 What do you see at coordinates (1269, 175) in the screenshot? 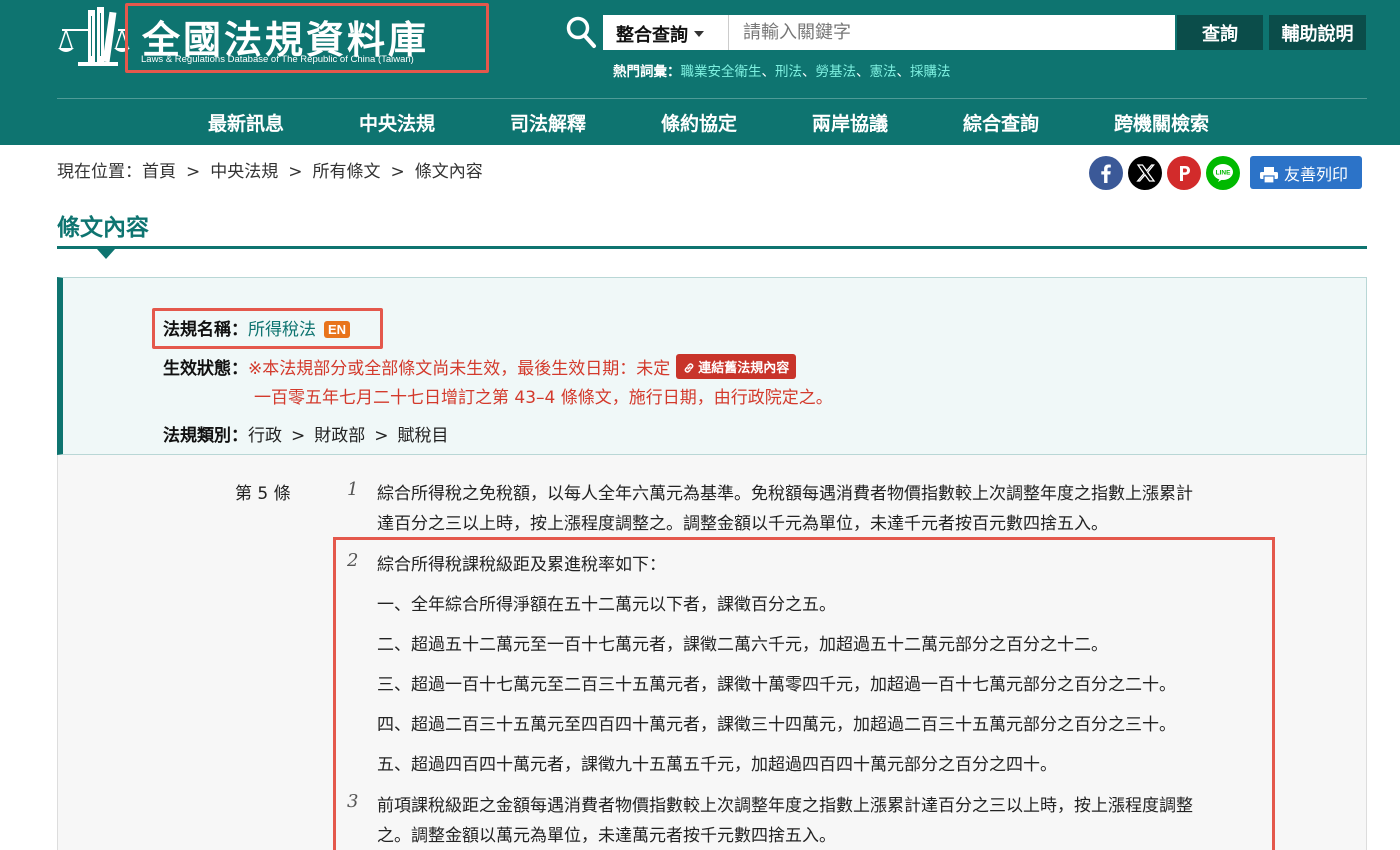
I see `printer-icon` at bounding box center [1269, 175].